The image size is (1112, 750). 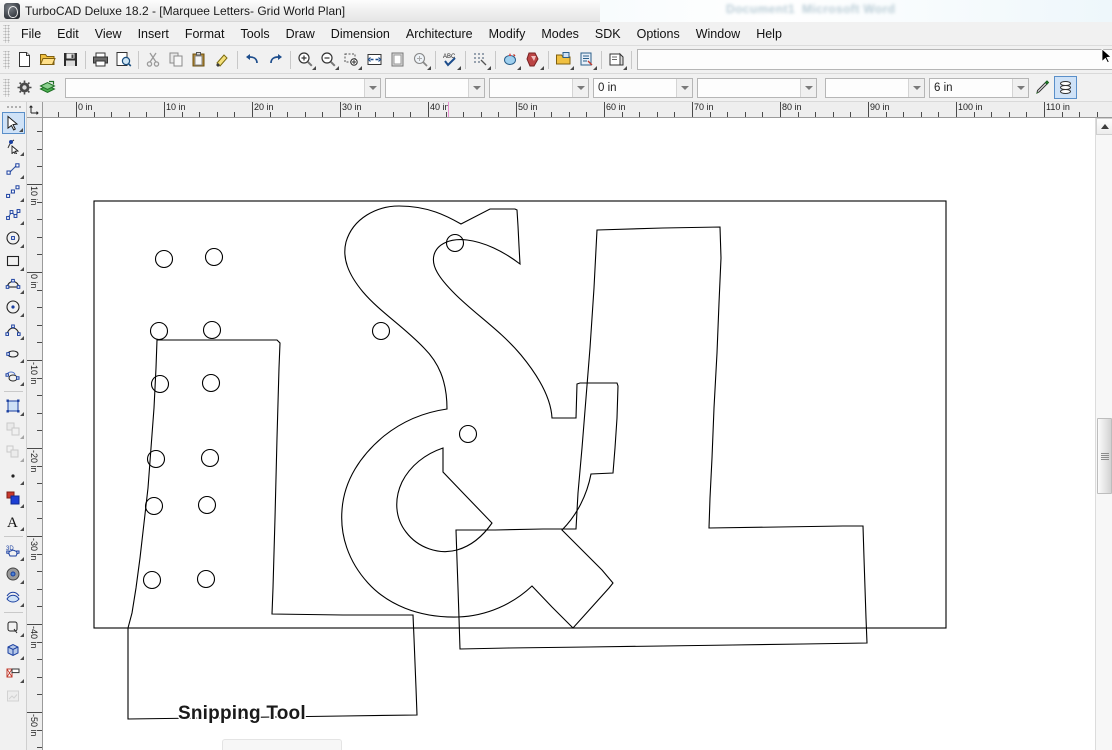 I want to click on modify-tool, so click(x=13, y=406).